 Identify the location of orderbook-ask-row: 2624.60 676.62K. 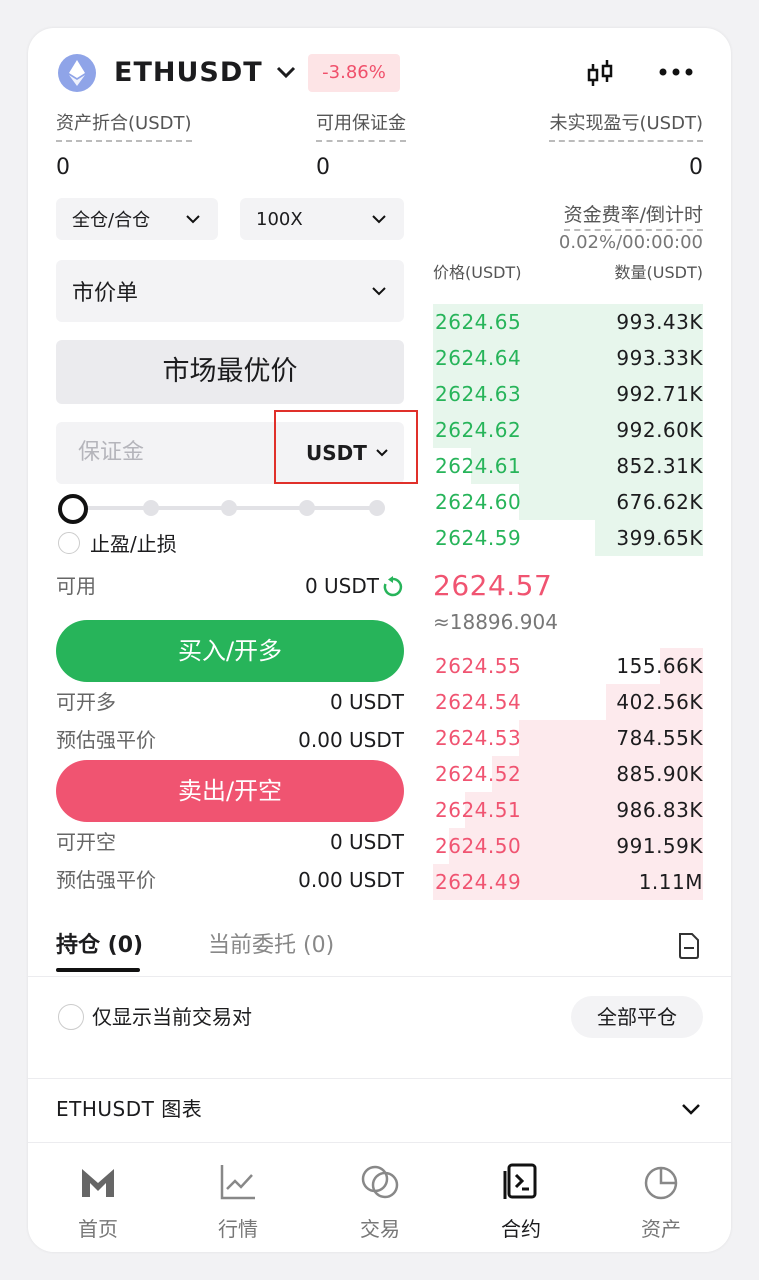
(568, 502).